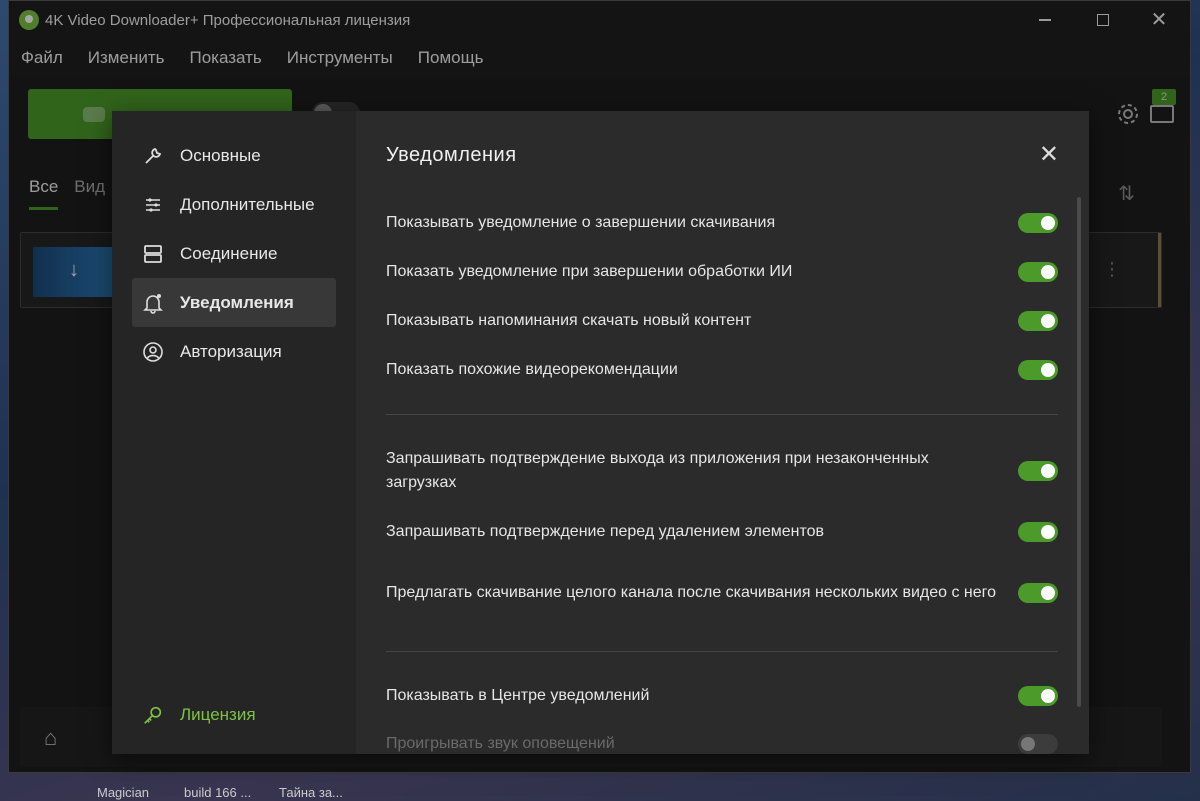 Image resolution: width=1200 pixels, height=801 pixels. Describe the element at coordinates (229, 253) in the screenshot. I see `nav-item-label: Соединение` at that location.